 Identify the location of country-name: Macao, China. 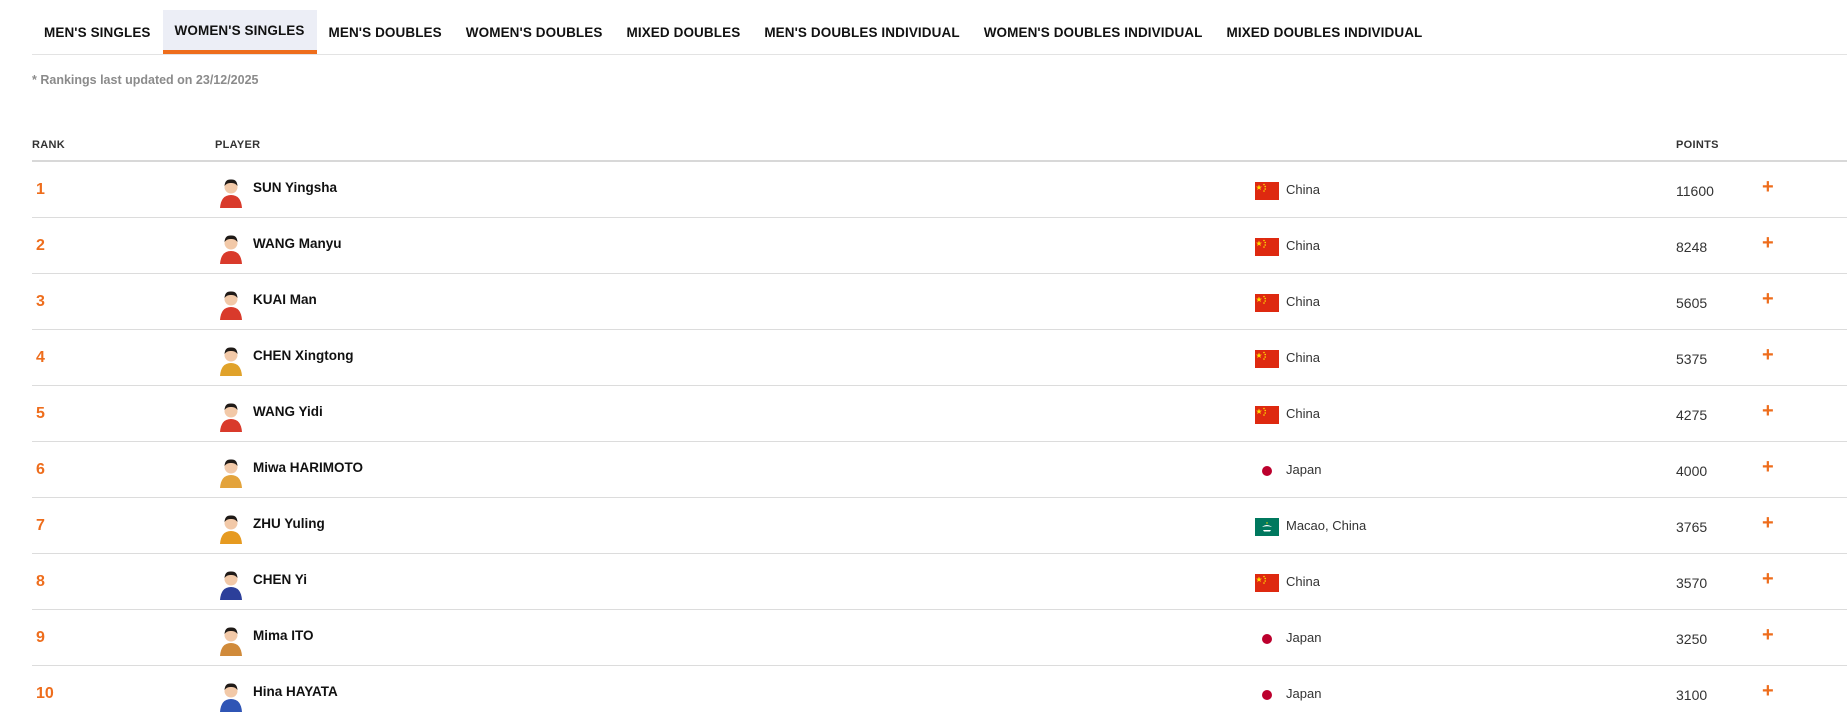
(1326, 525).